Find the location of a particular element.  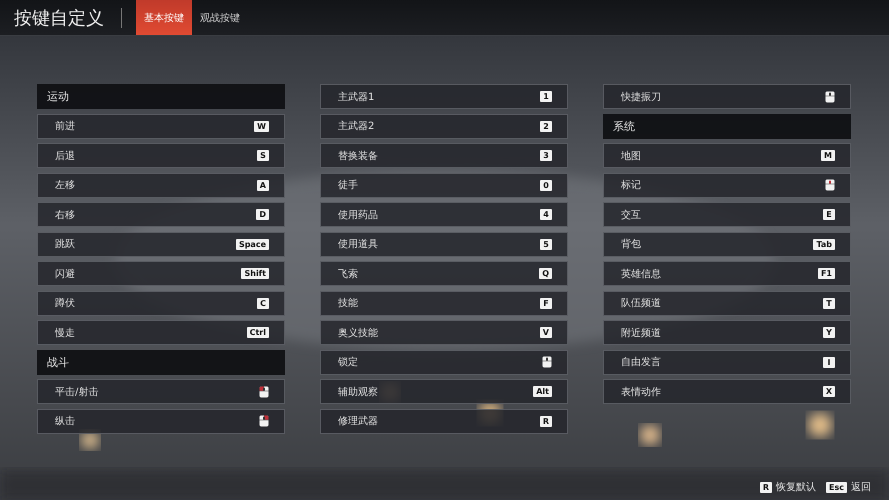

key-cap: X is located at coordinates (828, 391).